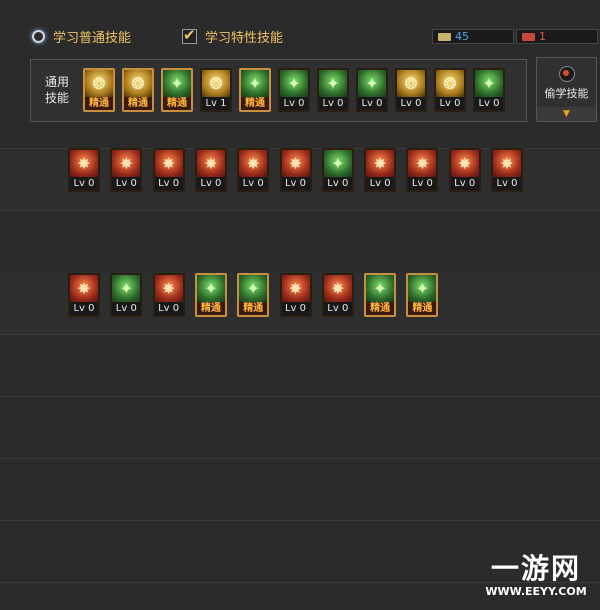 The height and width of the screenshot is (610, 600). What do you see at coordinates (38, 36) in the screenshot?
I see `radio-icon` at bounding box center [38, 36].